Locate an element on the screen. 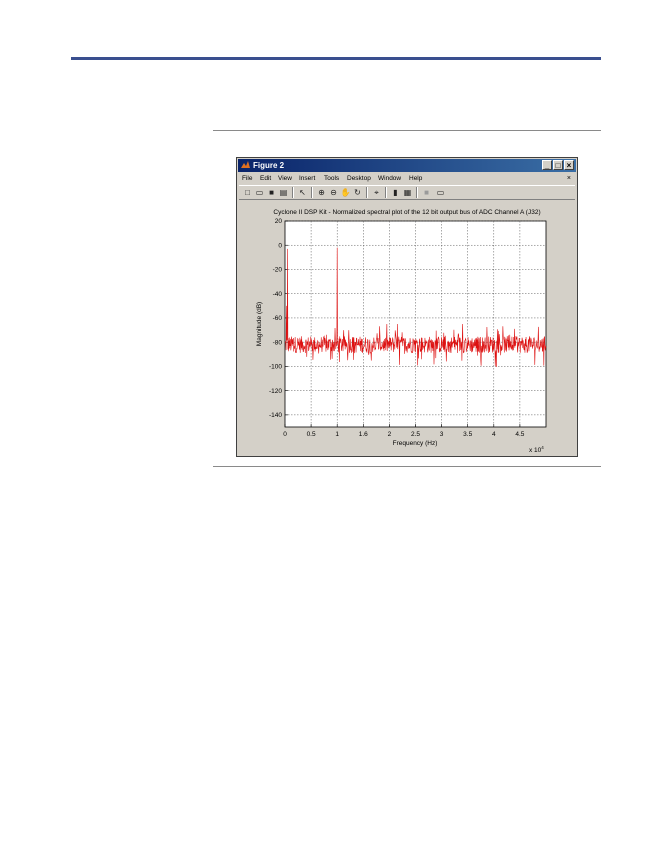 The image size is (672, 864). y-tick-label: -80 is located at coordinates (278, 342).